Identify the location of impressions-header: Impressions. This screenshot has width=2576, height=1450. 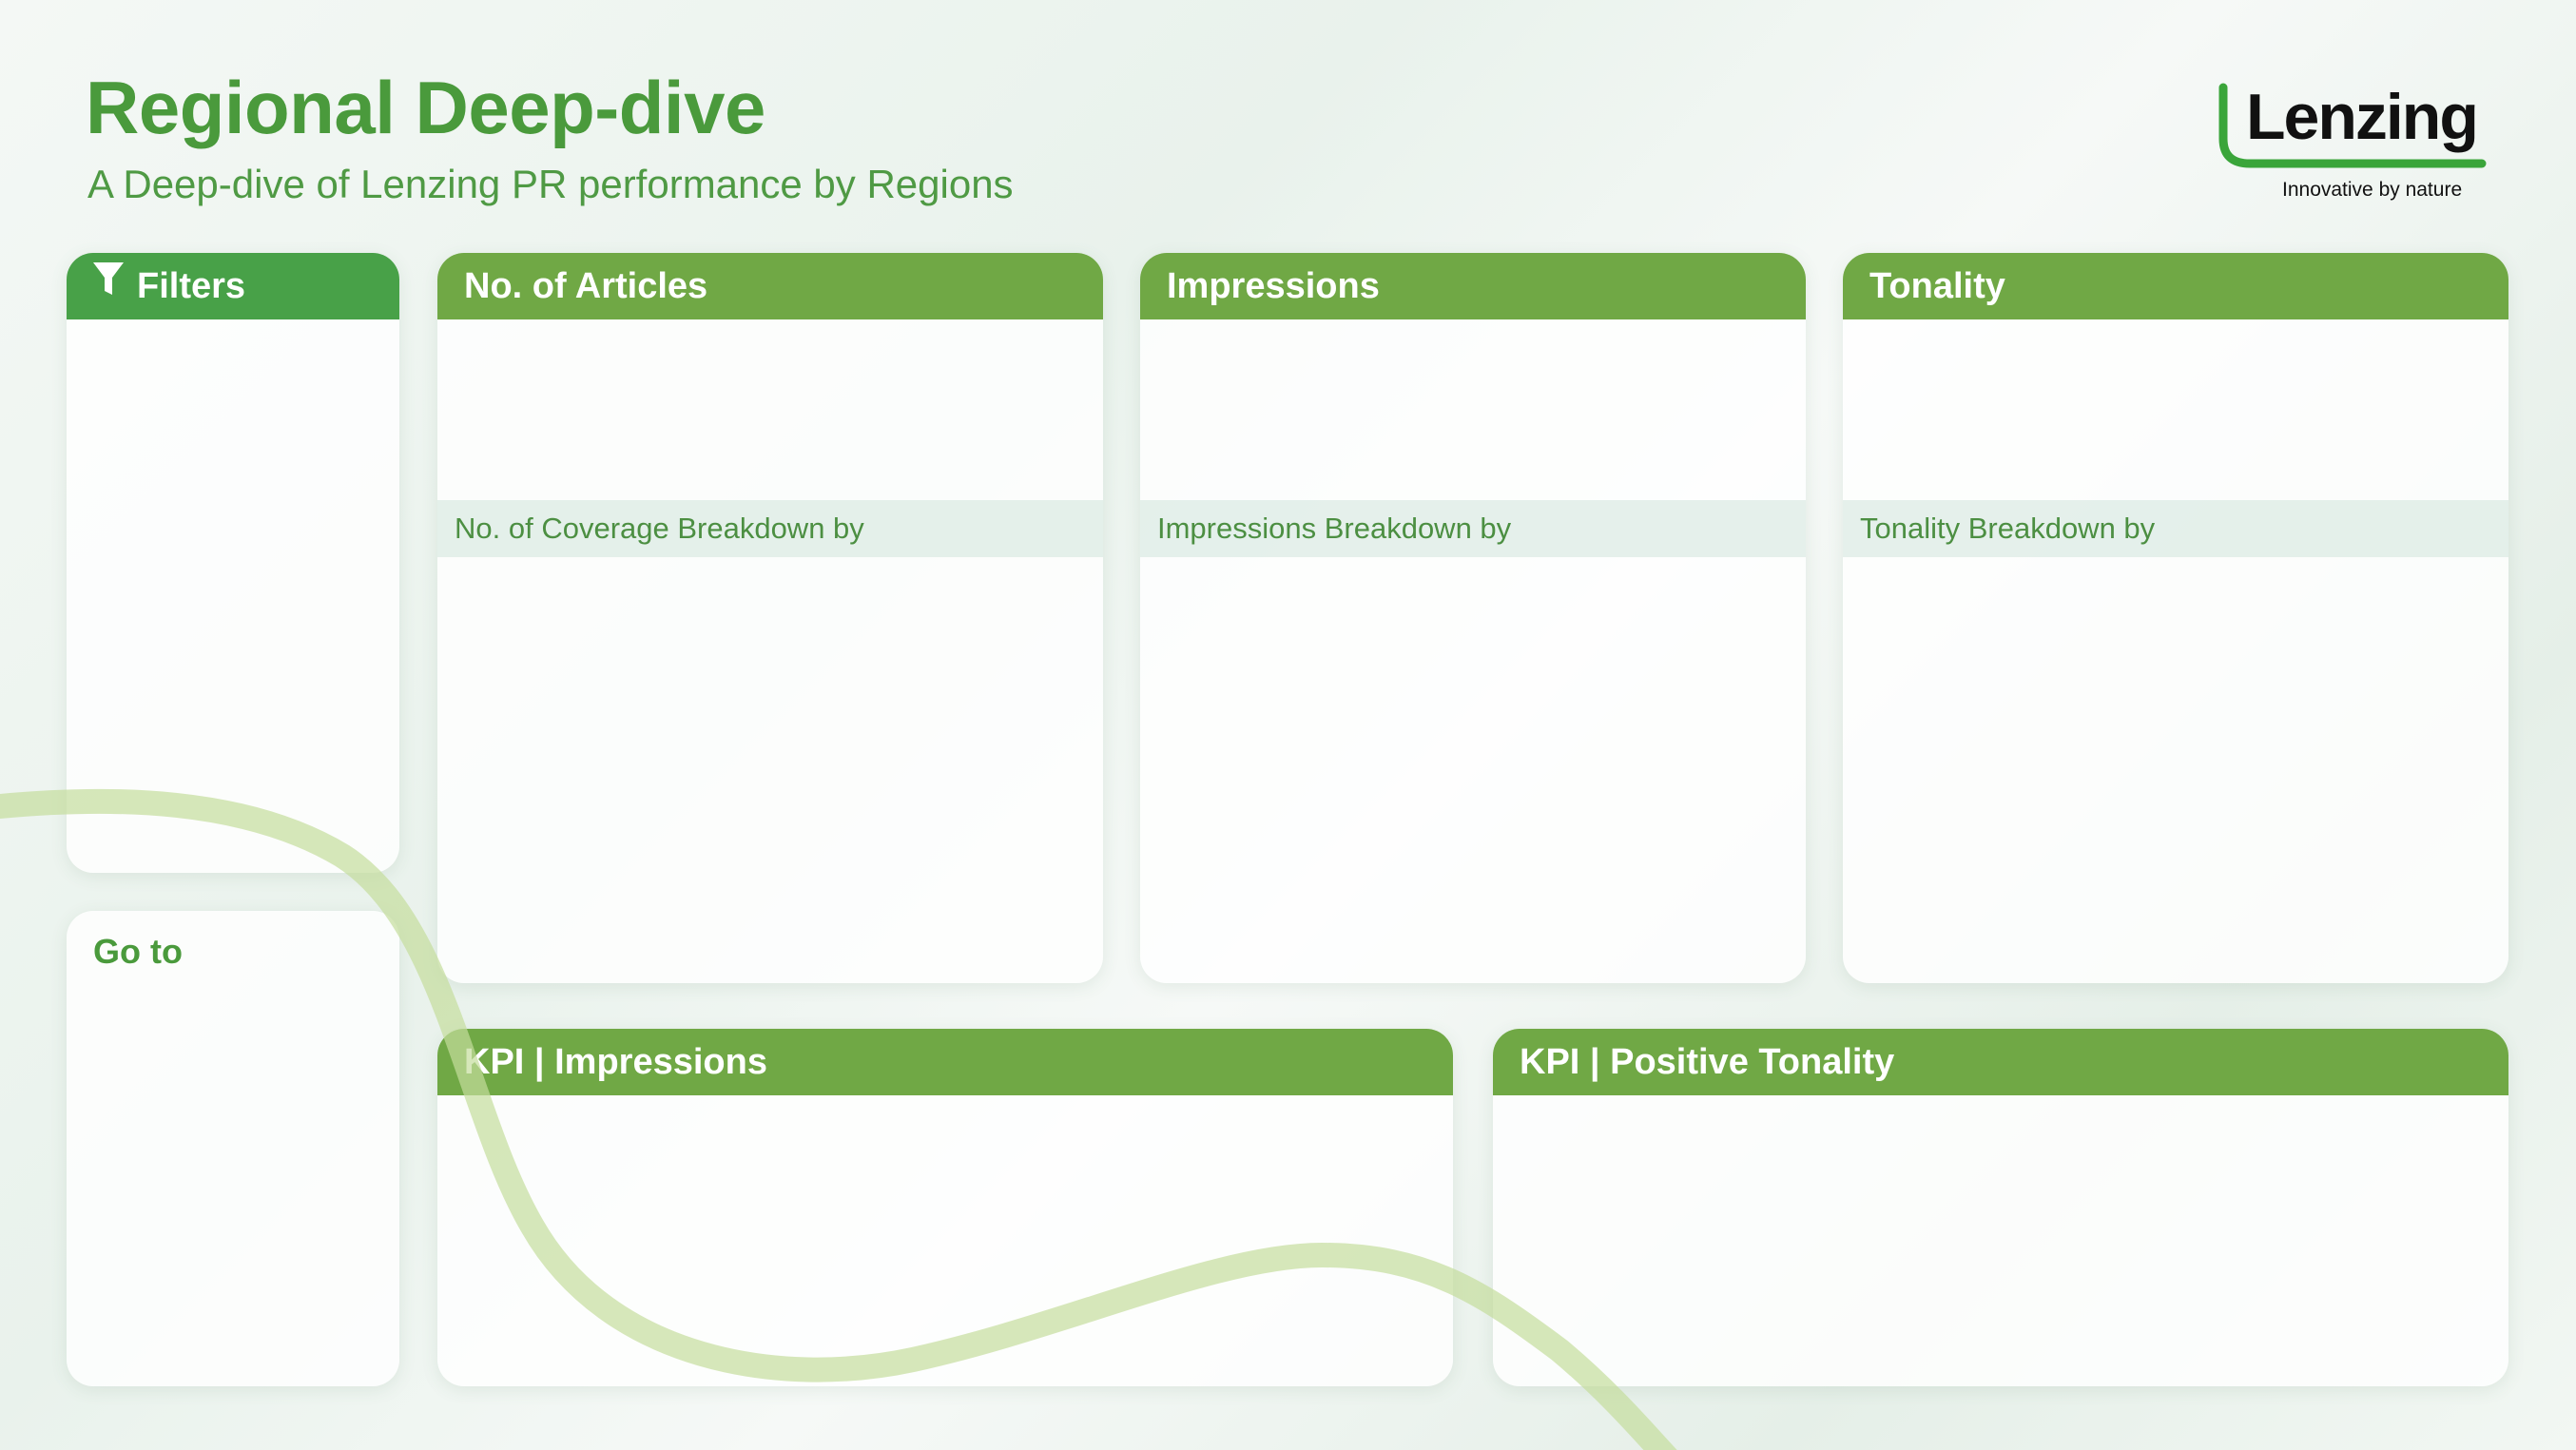
(1473, 286).